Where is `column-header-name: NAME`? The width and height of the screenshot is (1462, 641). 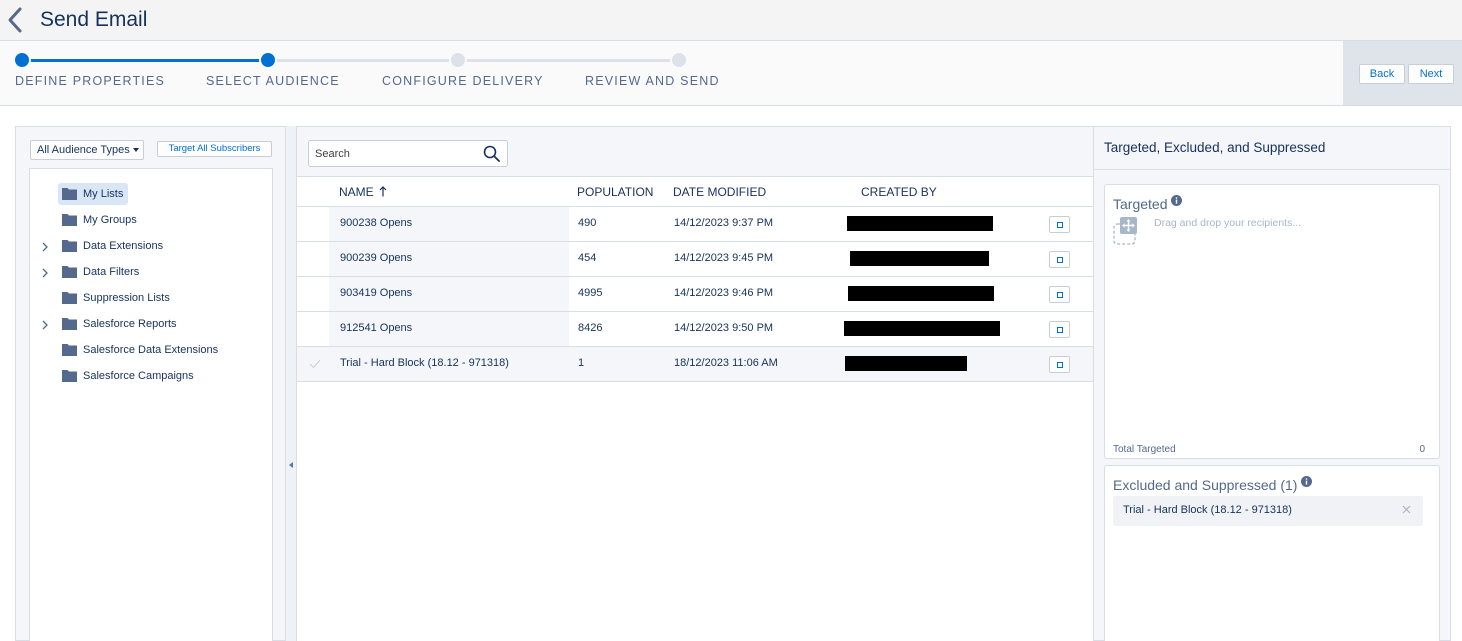
column-header-name: NAME is located at coordinates (363, 192).